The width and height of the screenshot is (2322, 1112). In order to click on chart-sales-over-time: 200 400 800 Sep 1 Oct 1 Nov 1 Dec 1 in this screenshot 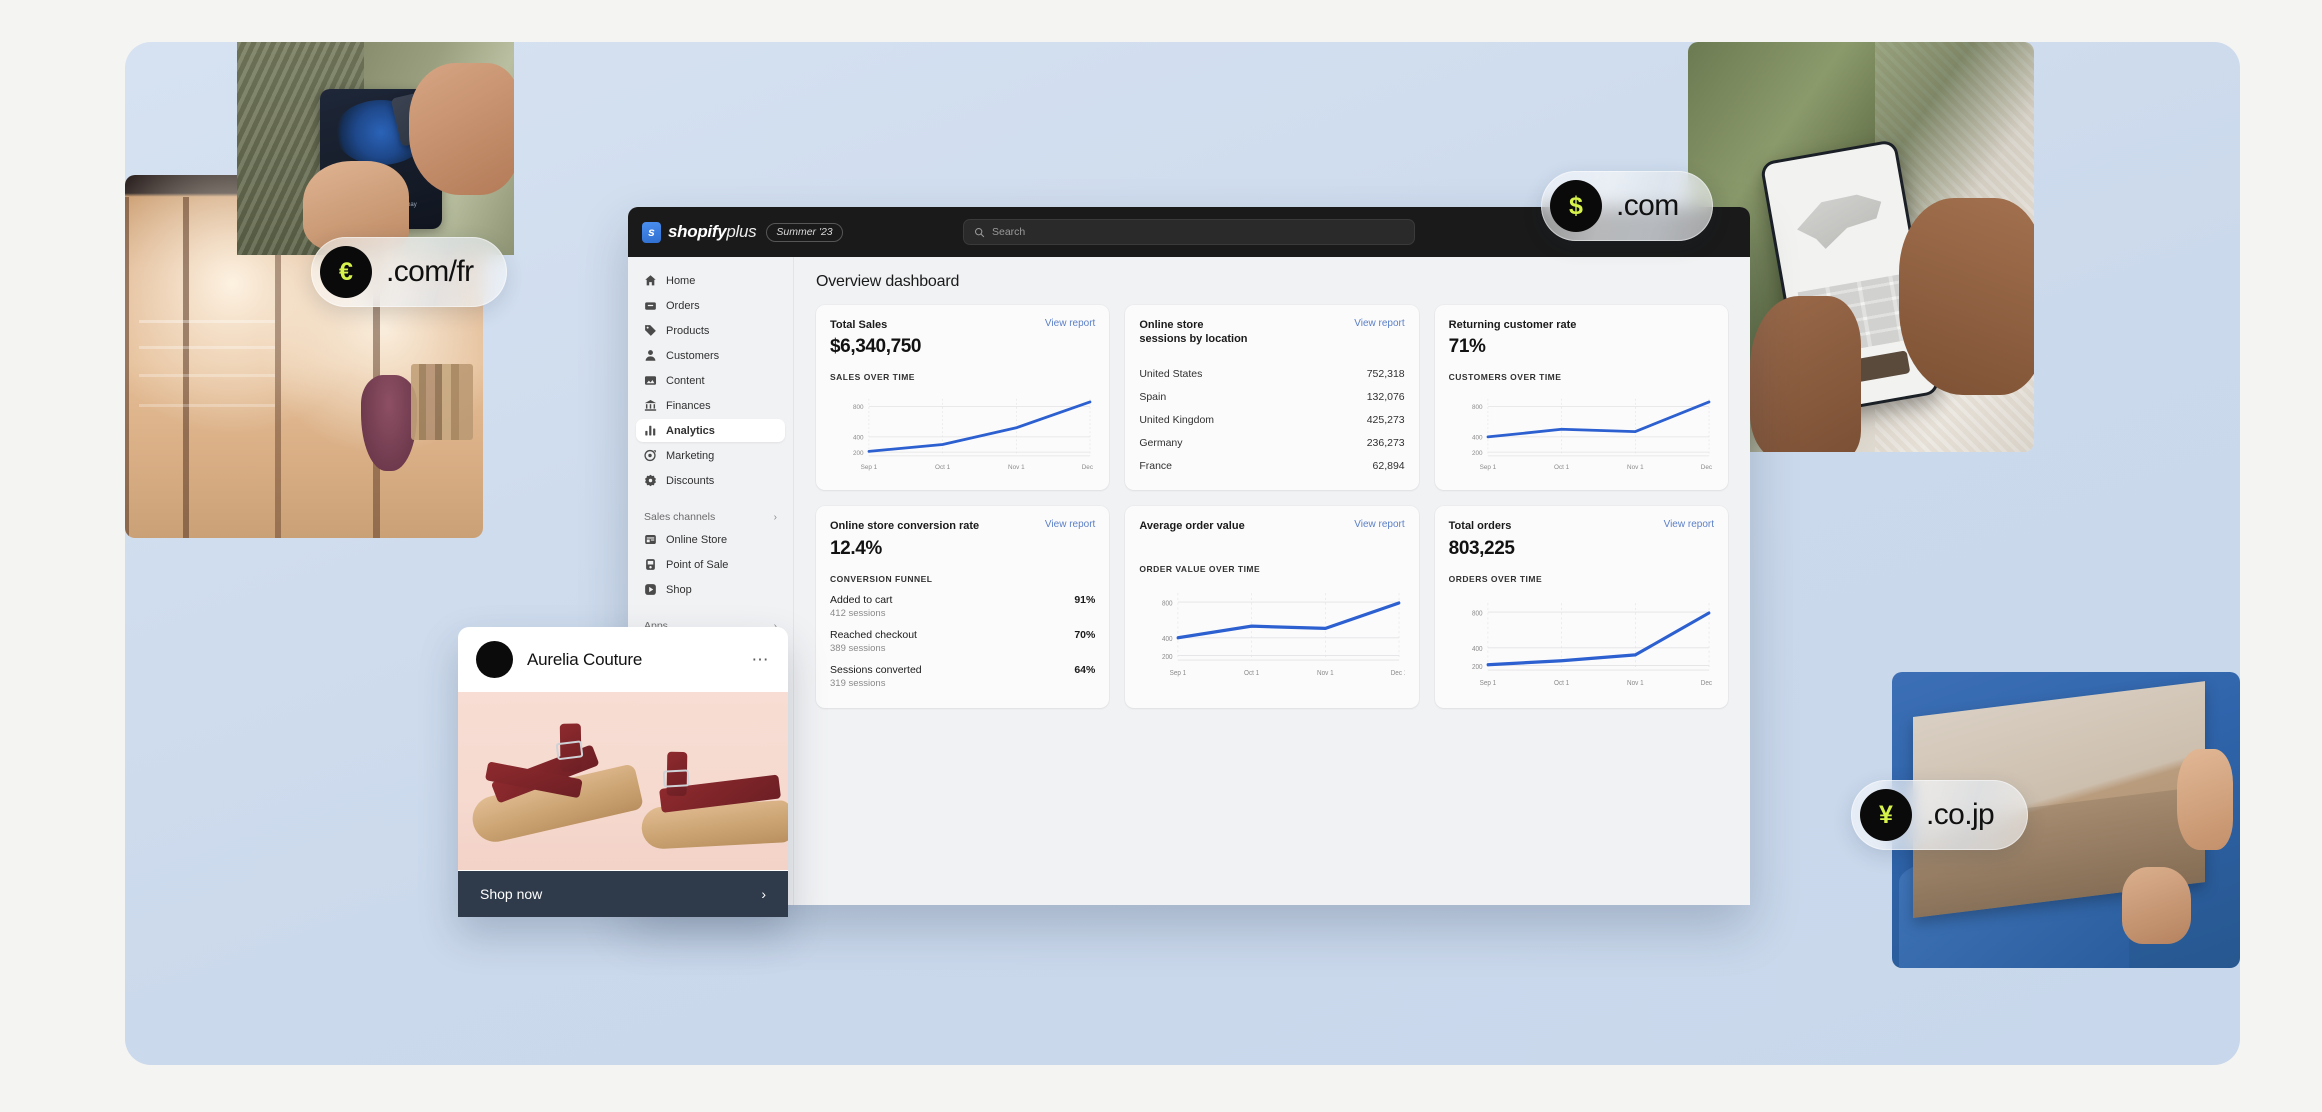, I will do `click(974, 435)`.